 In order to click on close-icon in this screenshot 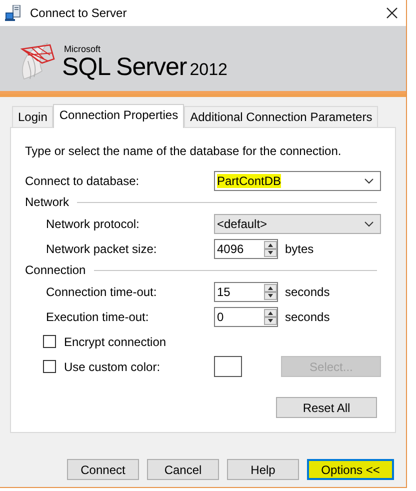, I will do `click(392, 13)`.